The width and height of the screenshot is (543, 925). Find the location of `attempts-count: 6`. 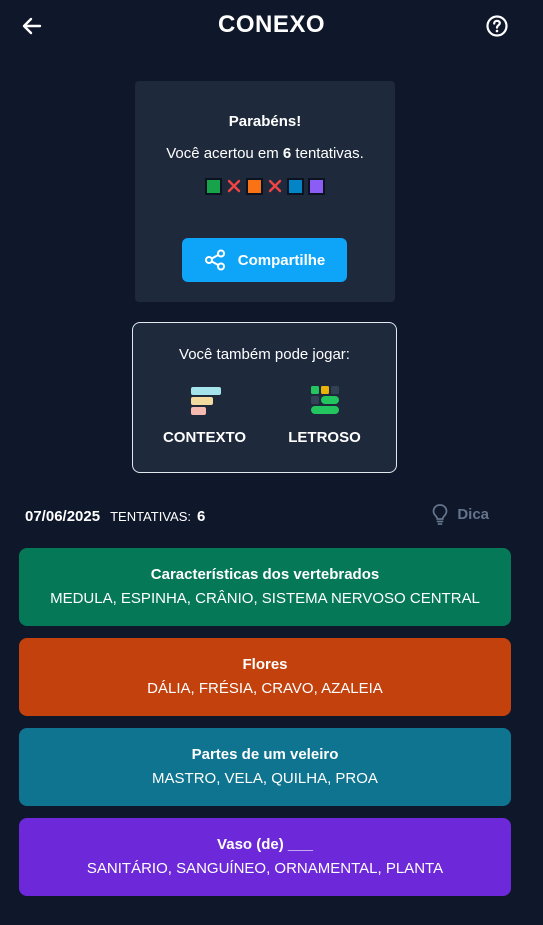

attempts-count: 6 is located at coordinates (287, 153).